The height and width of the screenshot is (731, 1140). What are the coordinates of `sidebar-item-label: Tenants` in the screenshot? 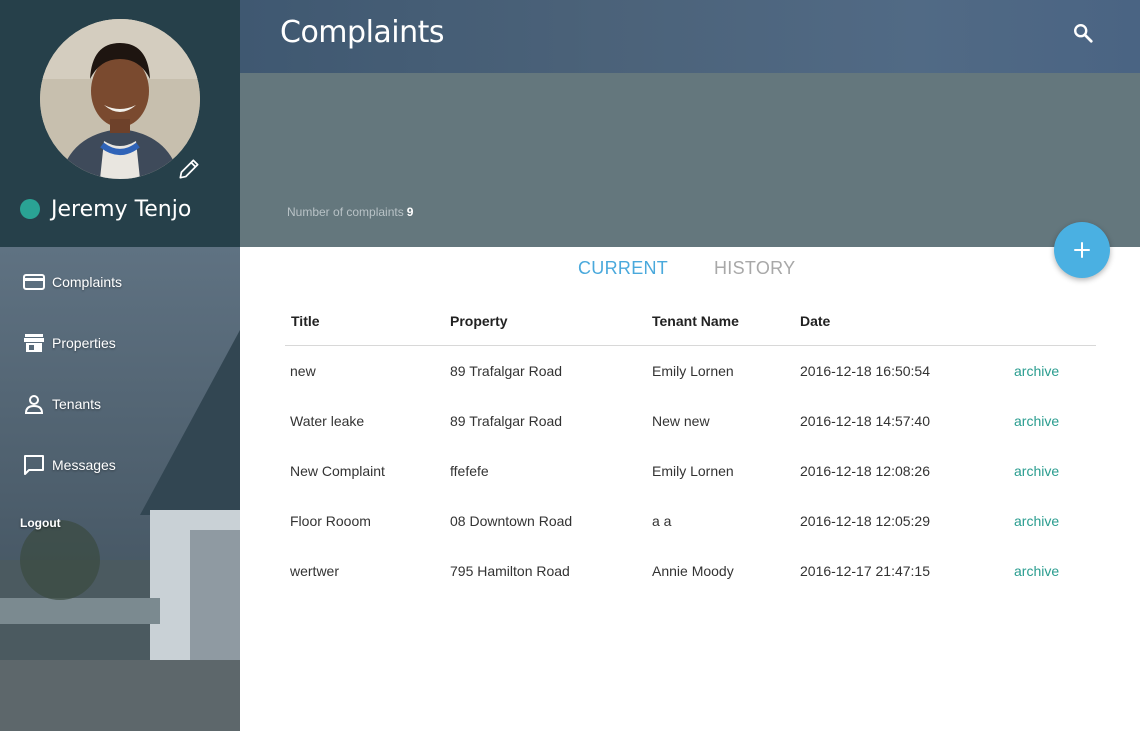 It's located at (77, 404).